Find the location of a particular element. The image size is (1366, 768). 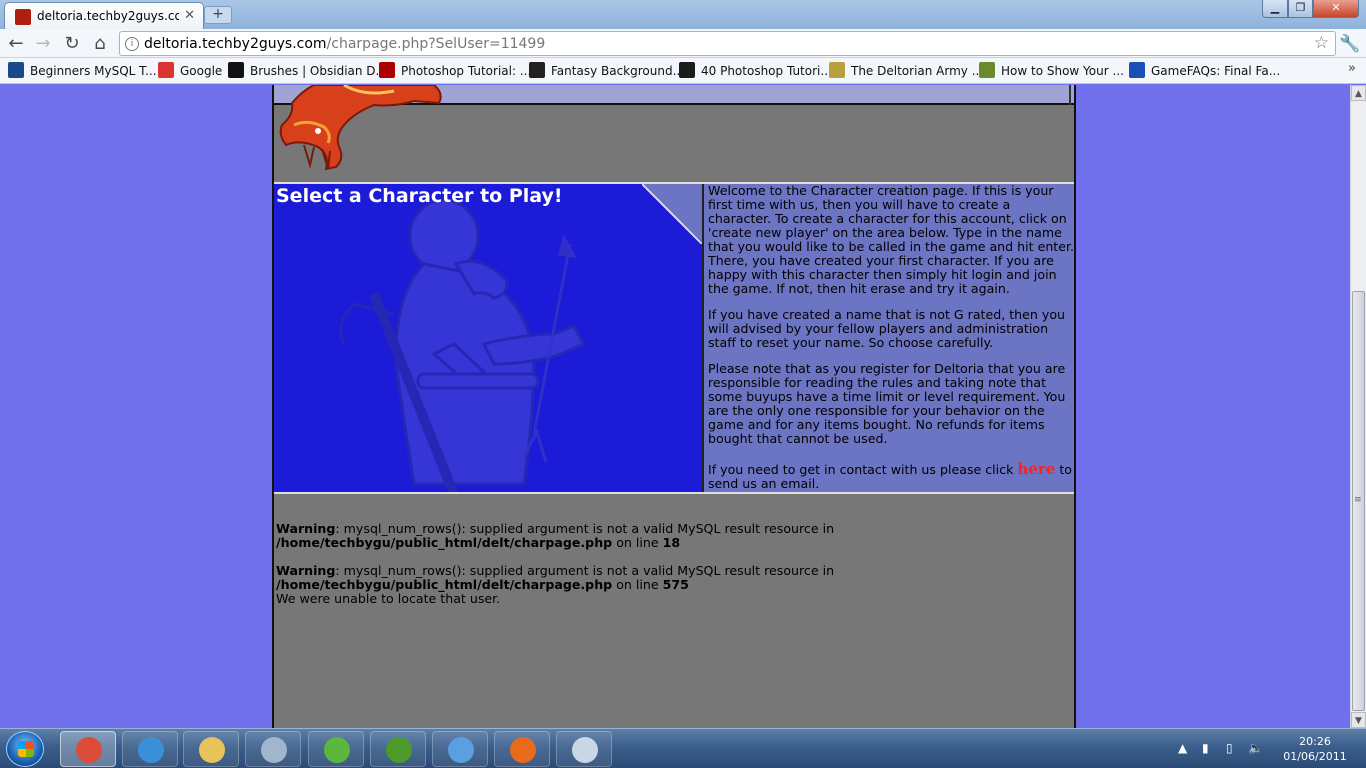

error-message: We were unable to locate that user. is located at coordinates (388, 598).